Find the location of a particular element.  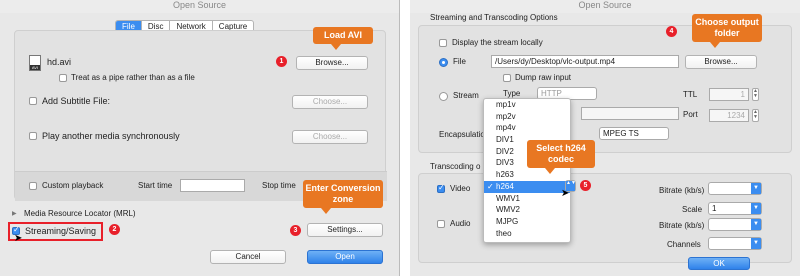

encapsulation-select: MPEG TS is located at coordinates (634, 133).